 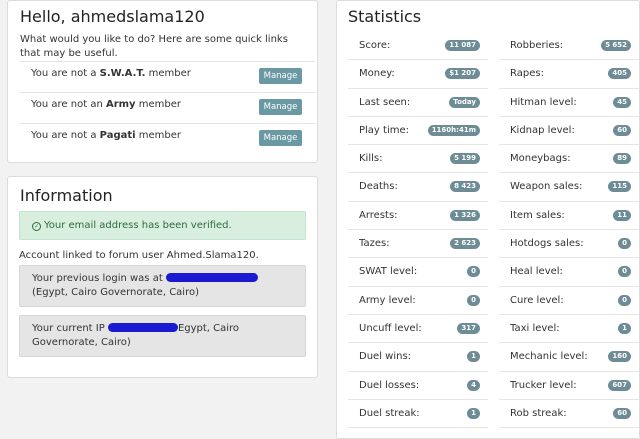 What do you see at coordinates (569, 46) in the screenshot?
I see `stat-row: Robberies: 5 652` at bounding box center [569, 46].